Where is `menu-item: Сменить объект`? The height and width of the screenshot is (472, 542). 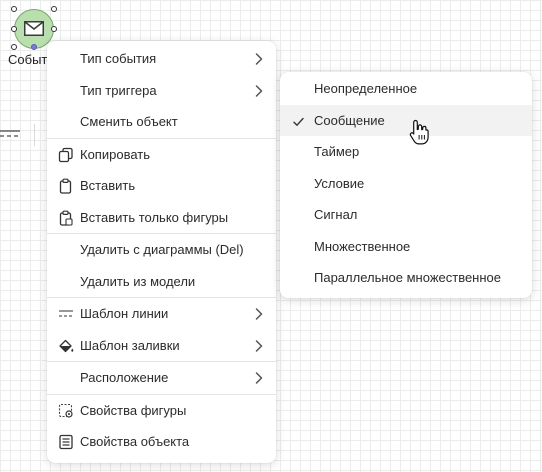 menu-item: Сменить объект is located at coordinates (161, 122).